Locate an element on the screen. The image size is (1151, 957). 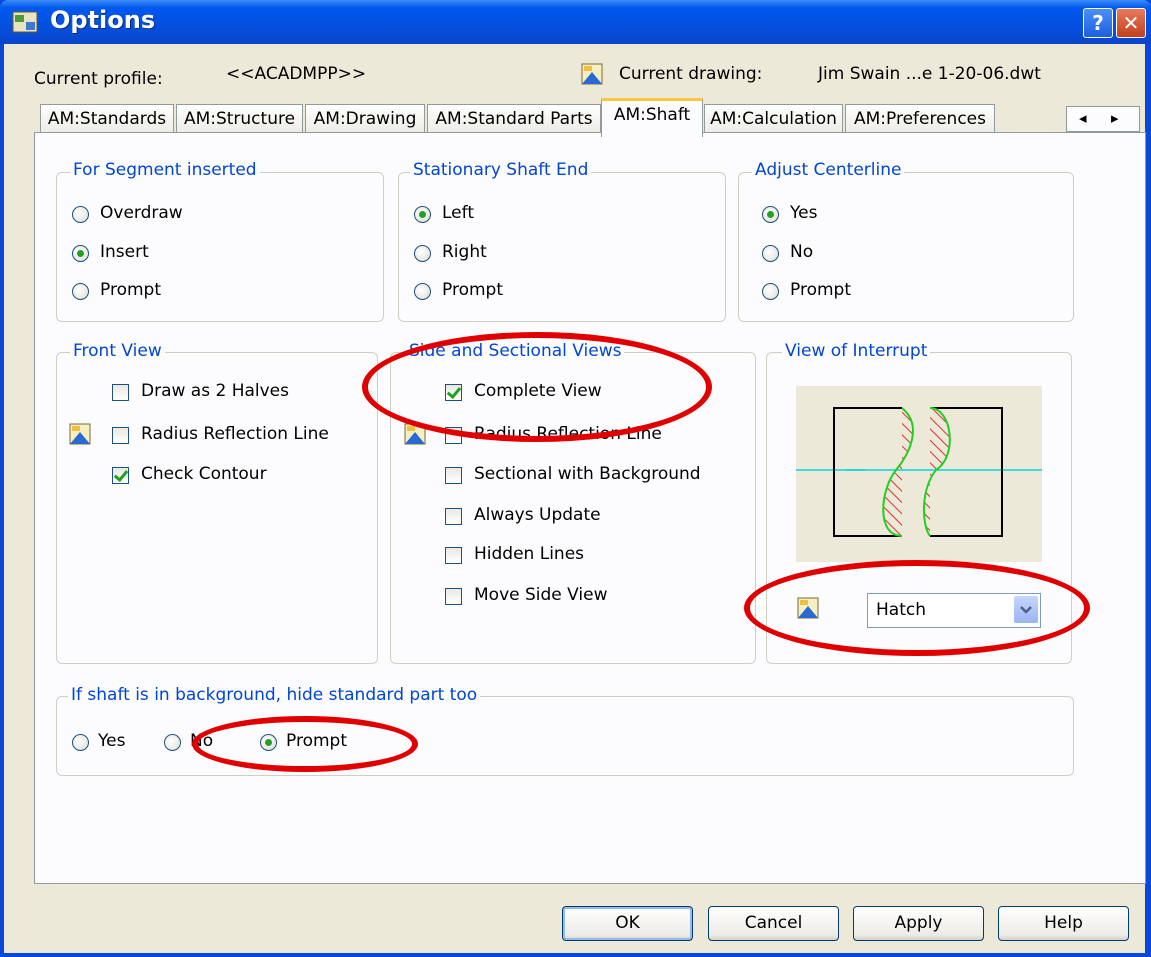
current-drawing-value: Jim Swain ...e 1-20-06.dwt is located at coordinates (929, 74).